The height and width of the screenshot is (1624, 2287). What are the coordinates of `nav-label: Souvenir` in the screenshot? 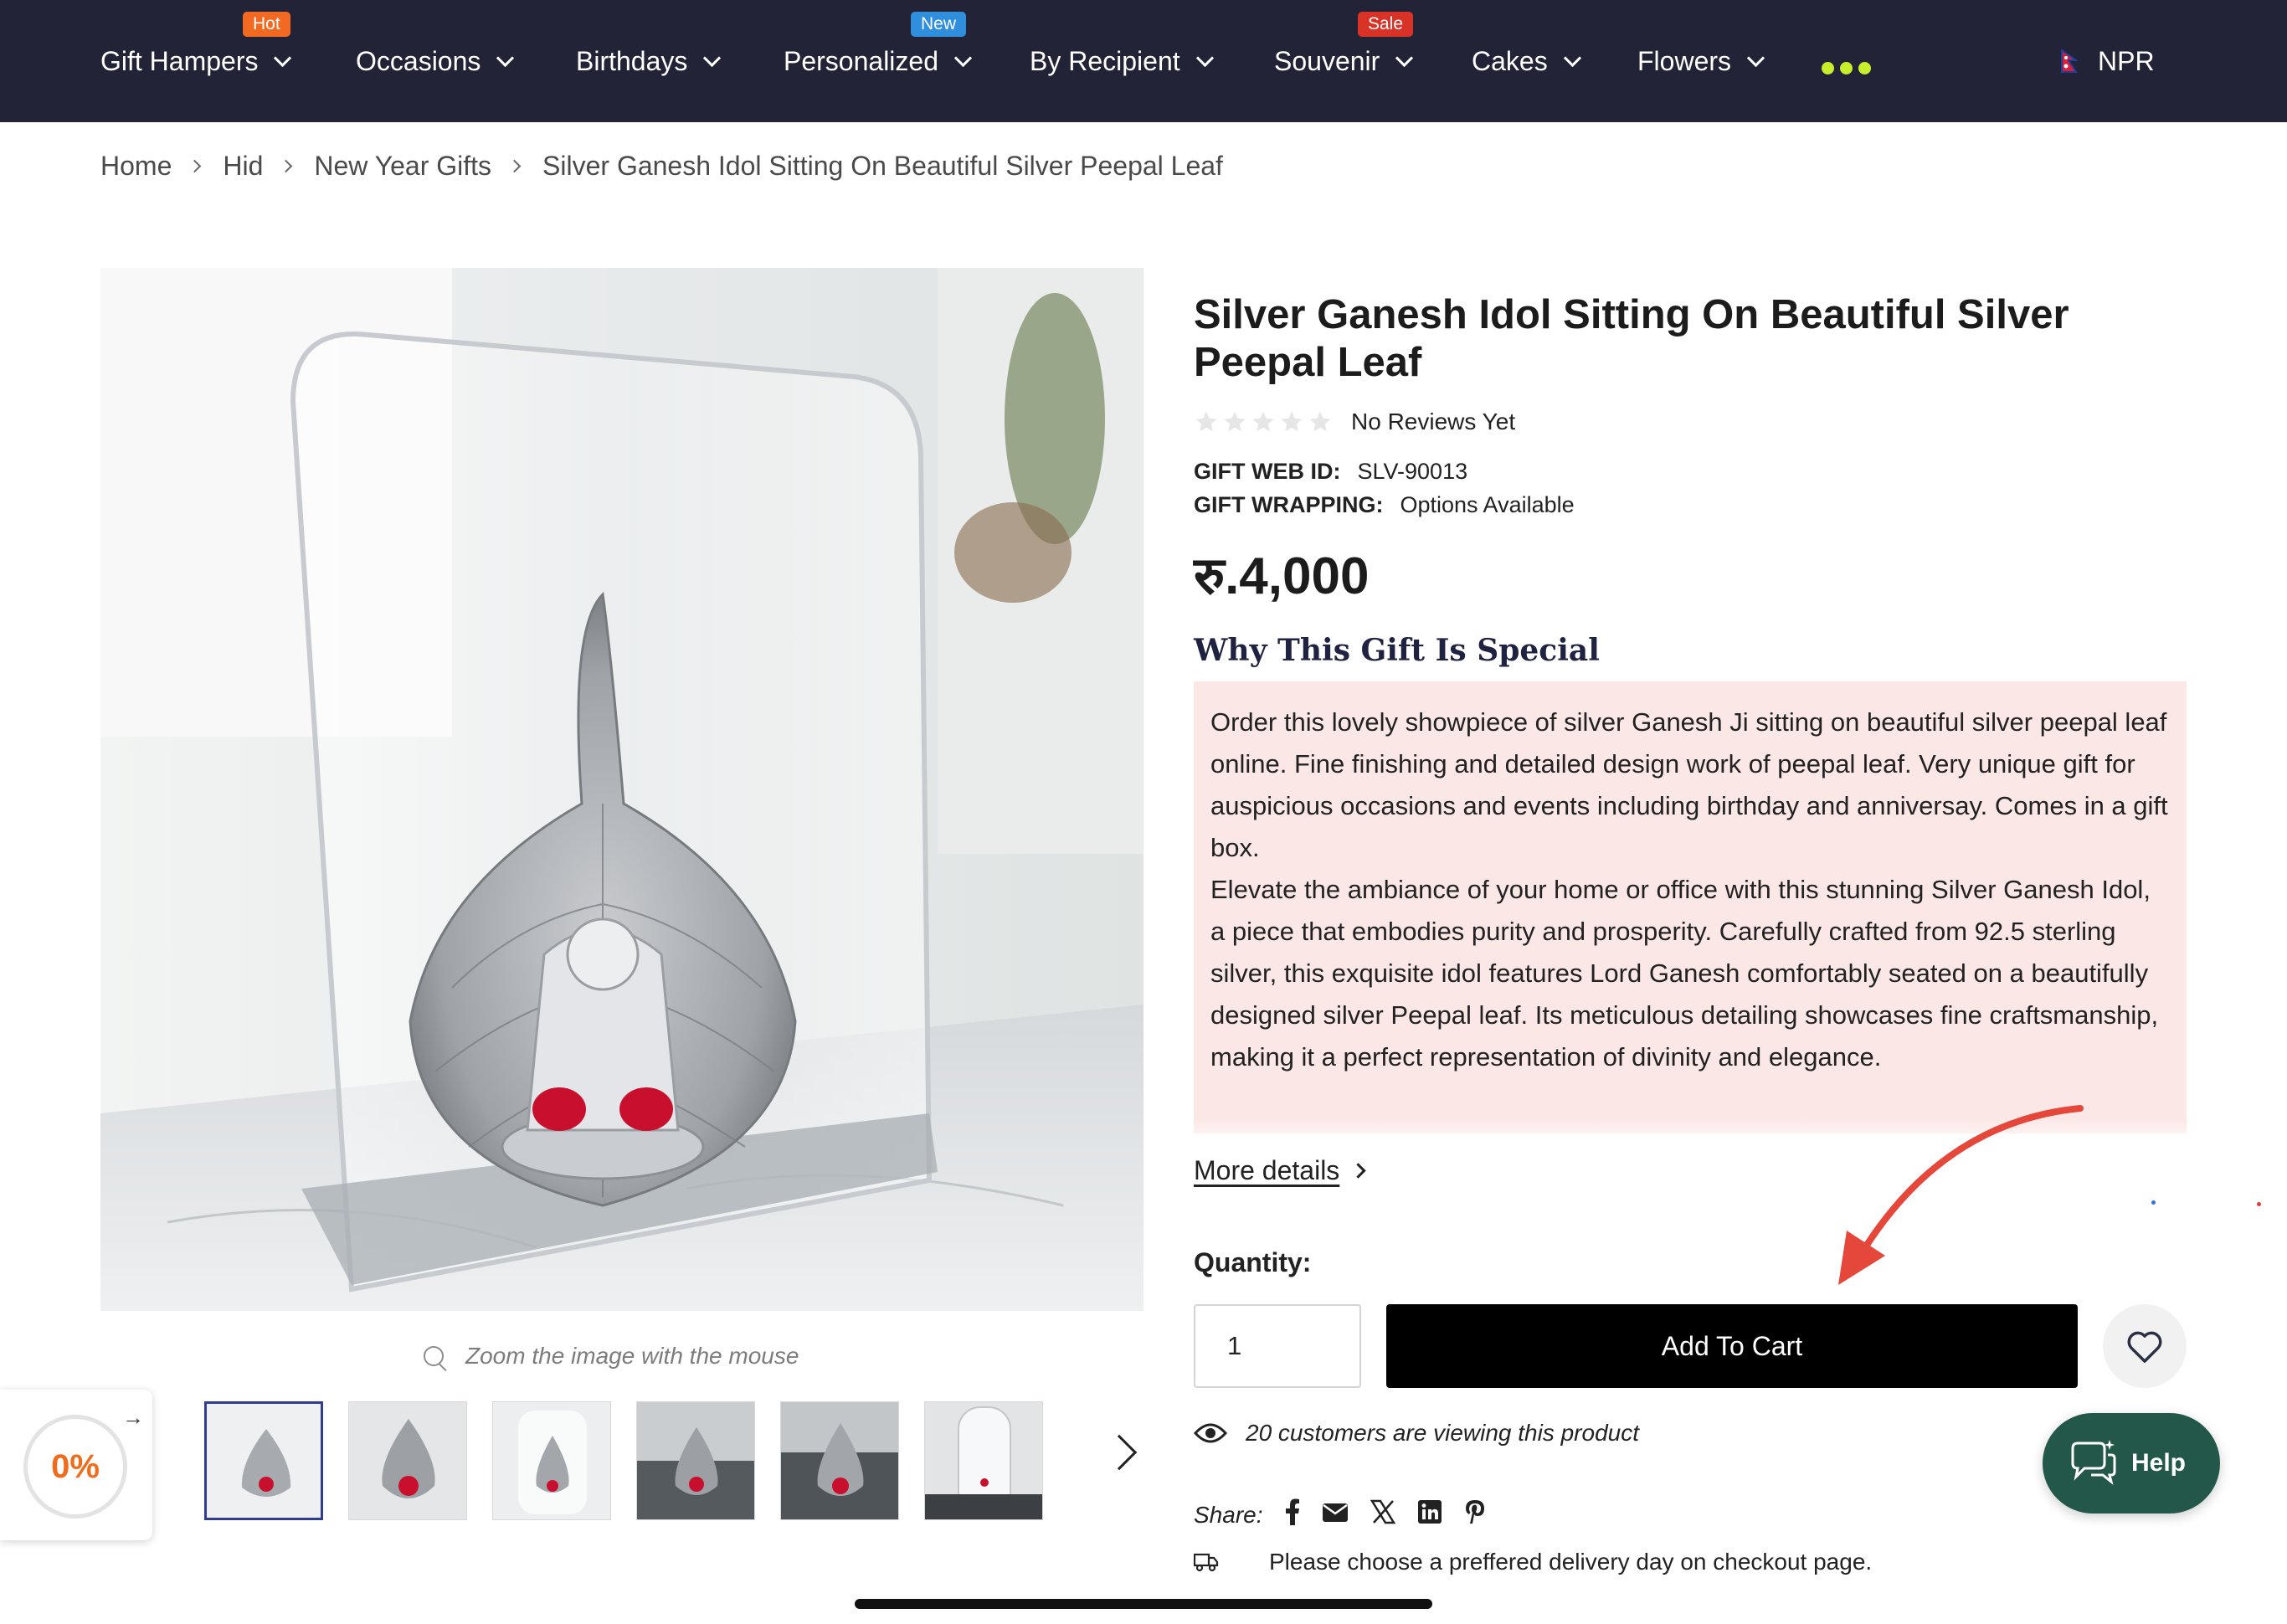 It's located at (1327, 60).